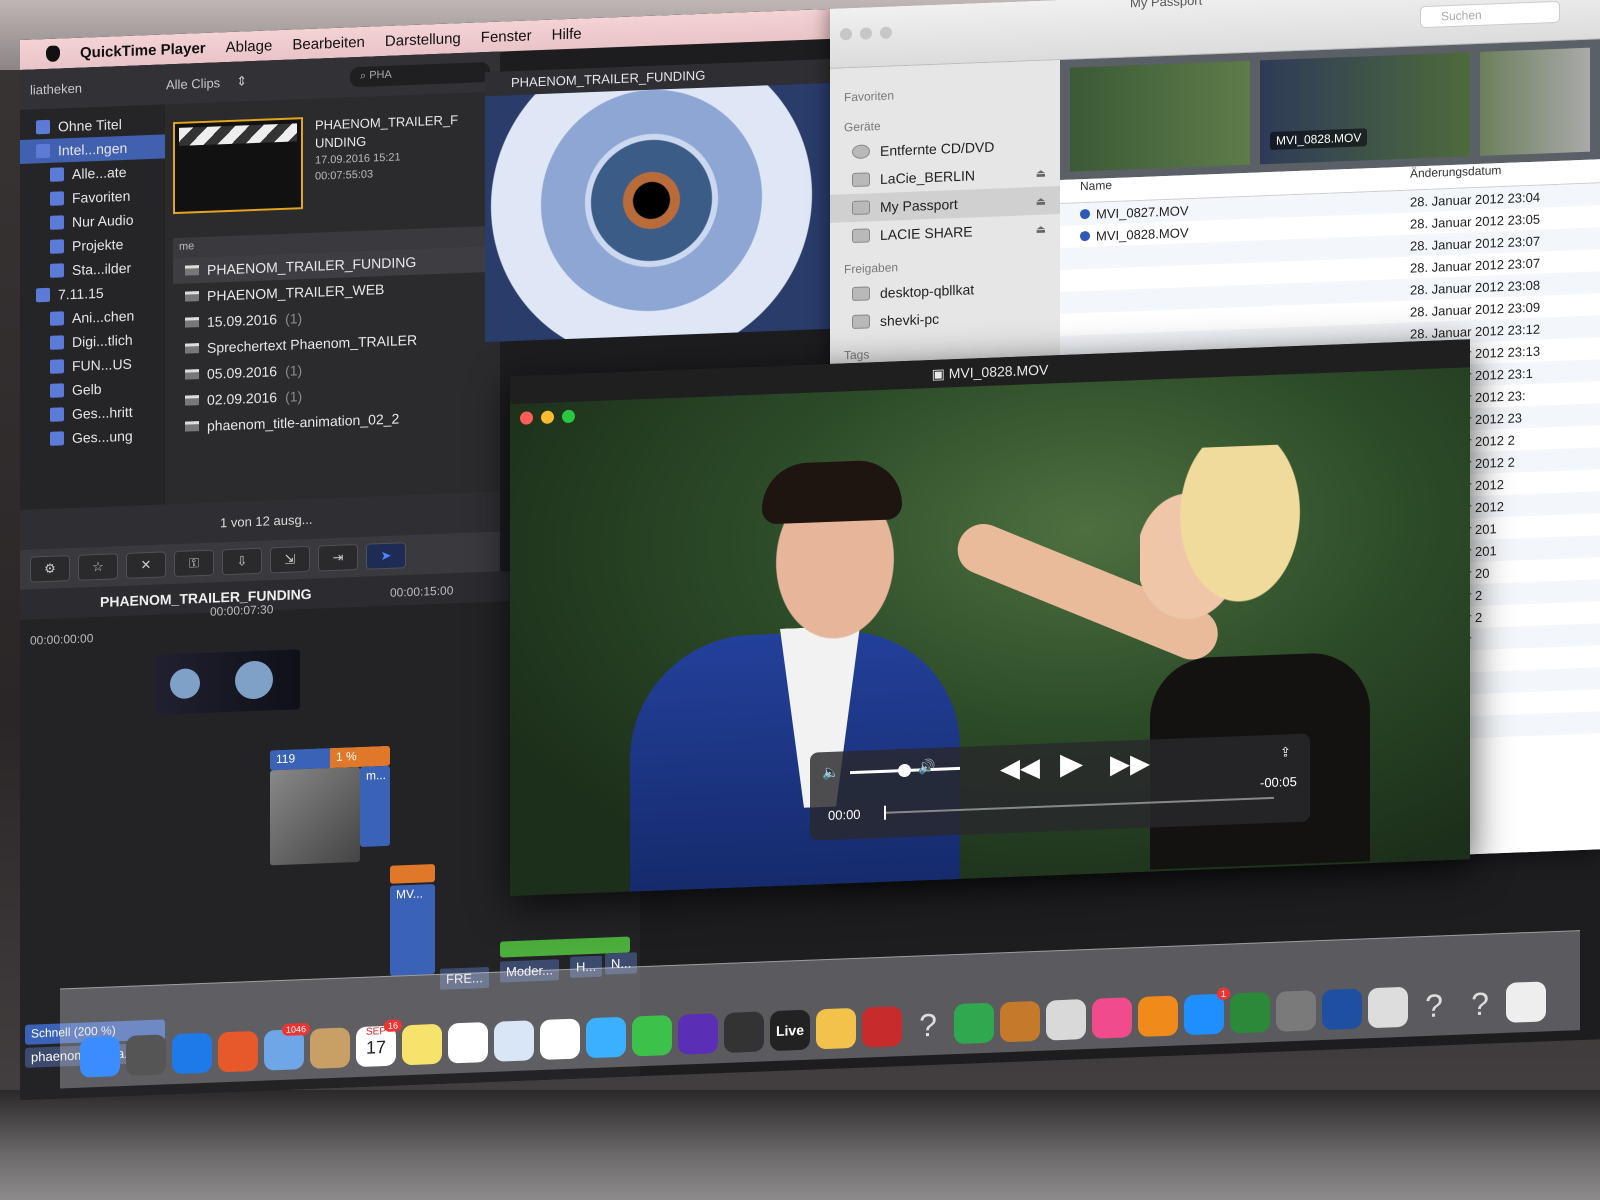  I want to click on dock-safari-icon, so click(192, 1053).